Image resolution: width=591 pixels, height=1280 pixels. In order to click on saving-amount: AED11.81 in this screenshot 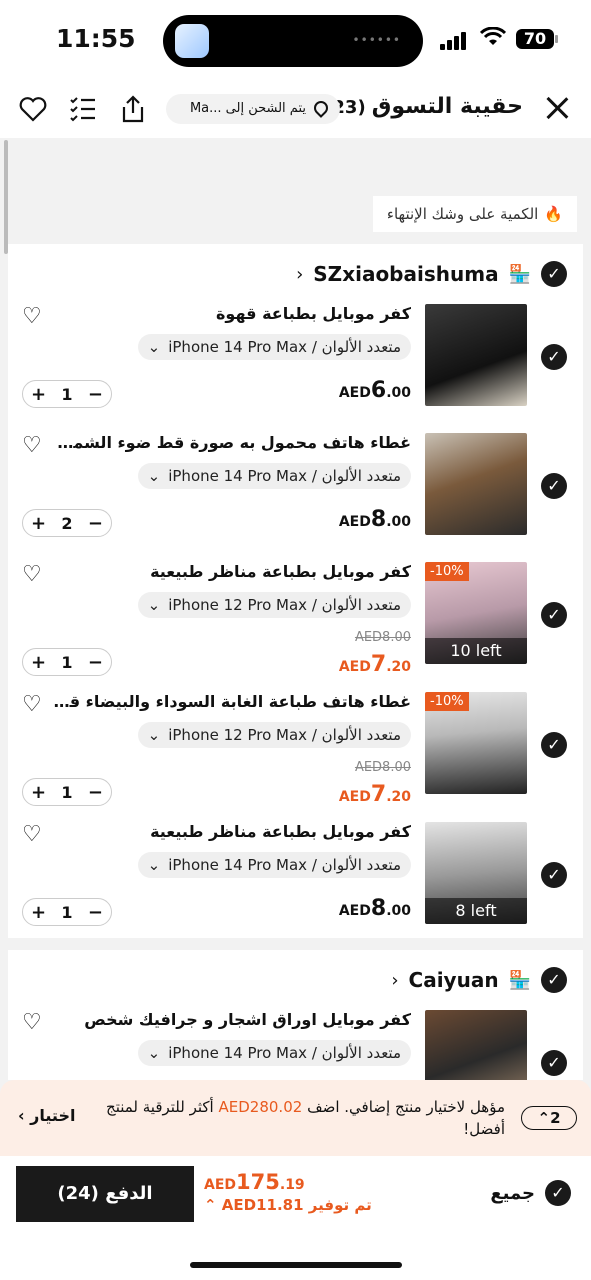, I will do `click(262, 1205)`.